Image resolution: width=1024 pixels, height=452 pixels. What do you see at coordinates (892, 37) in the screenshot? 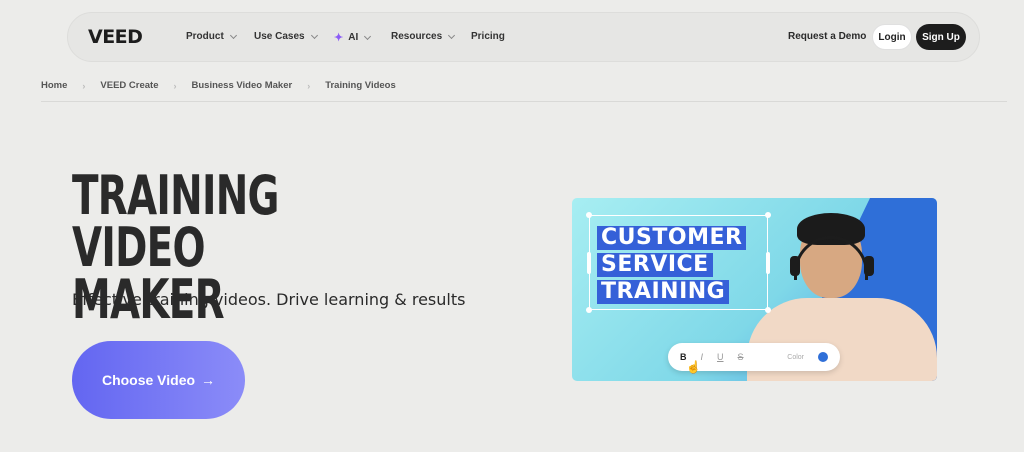
I see `login-button: Login` at bounding box center [892, 37].